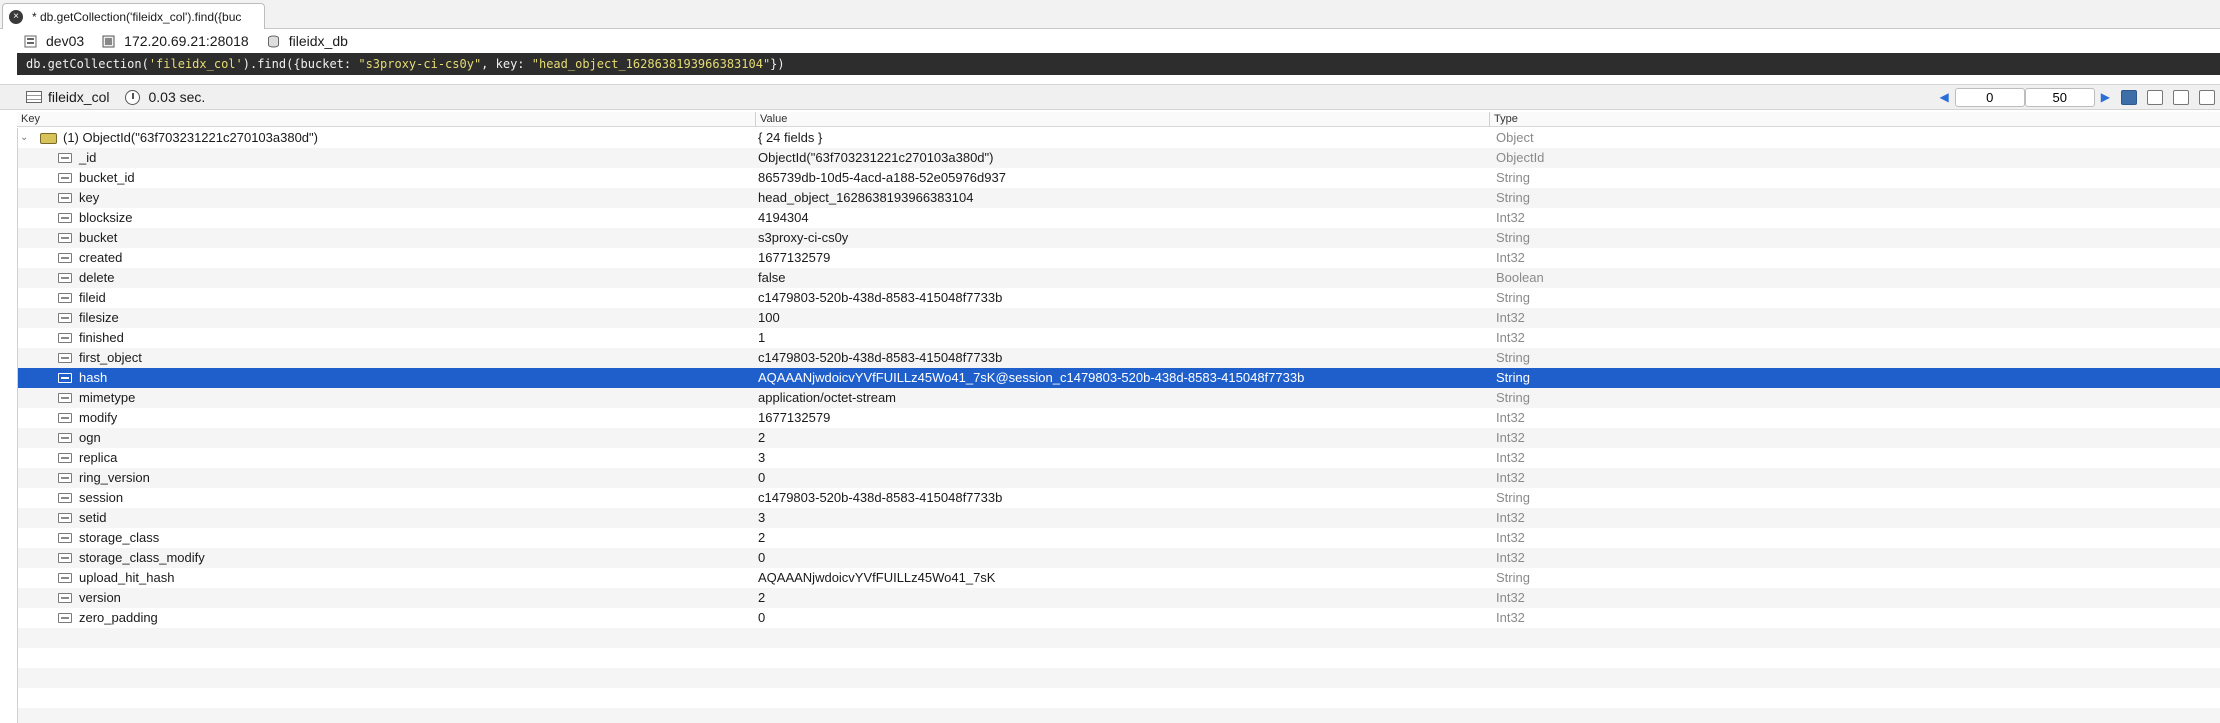 This screenshot has width=2220, height=723. Describe the element at coordinates (101, 257) in the screenshot. I see `field-key: created` at that location.